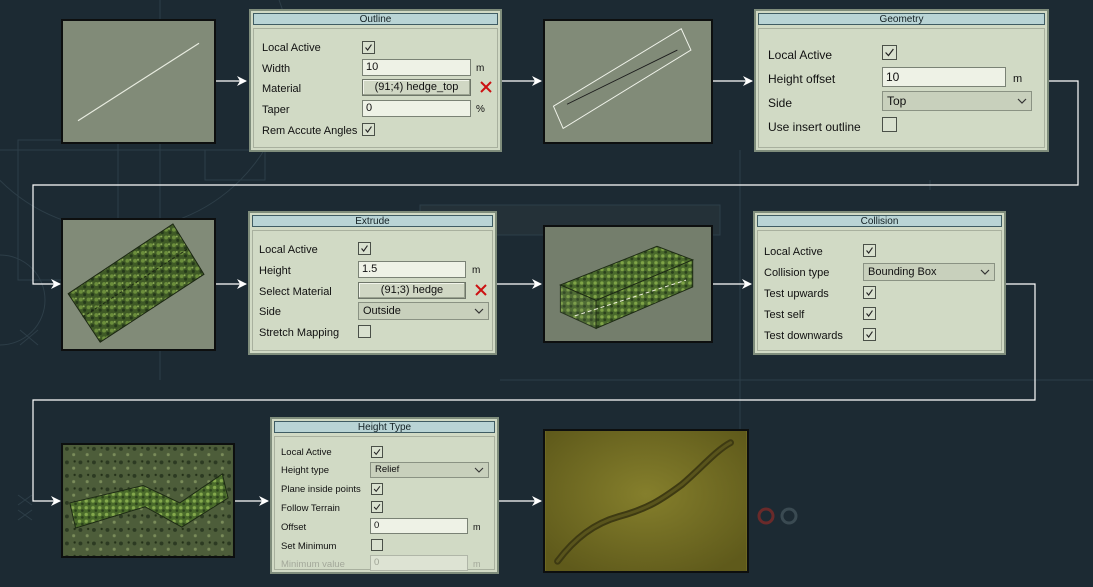 The image size is (1093, 587). What do you see at coordinates (481, 290) in the screenshot?
I see `extrude-remove-material-icon` at bounding box center [481, 290].